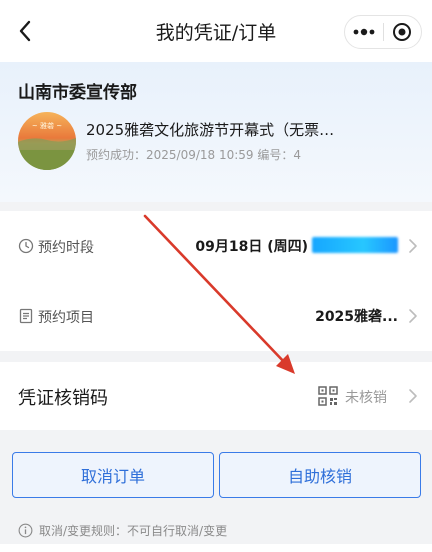  I want to click on info-icon, so click(25, 530).